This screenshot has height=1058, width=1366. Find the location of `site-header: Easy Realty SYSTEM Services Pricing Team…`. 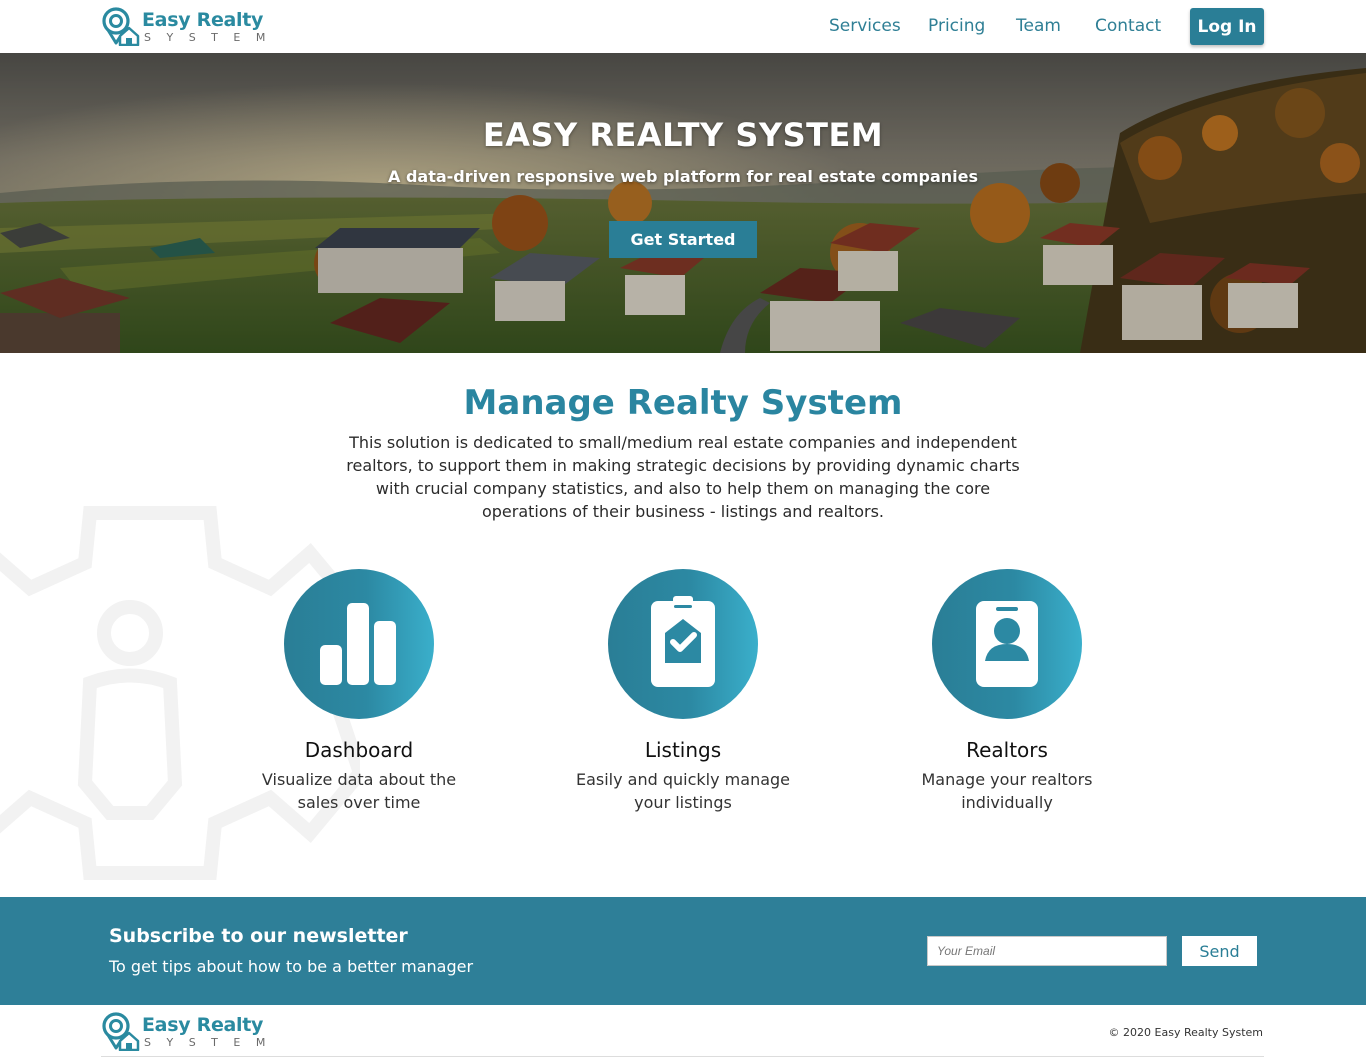

site-header: Easy Realty SYSTEM Services Pricing Team… is located at coordinates (683, 26).